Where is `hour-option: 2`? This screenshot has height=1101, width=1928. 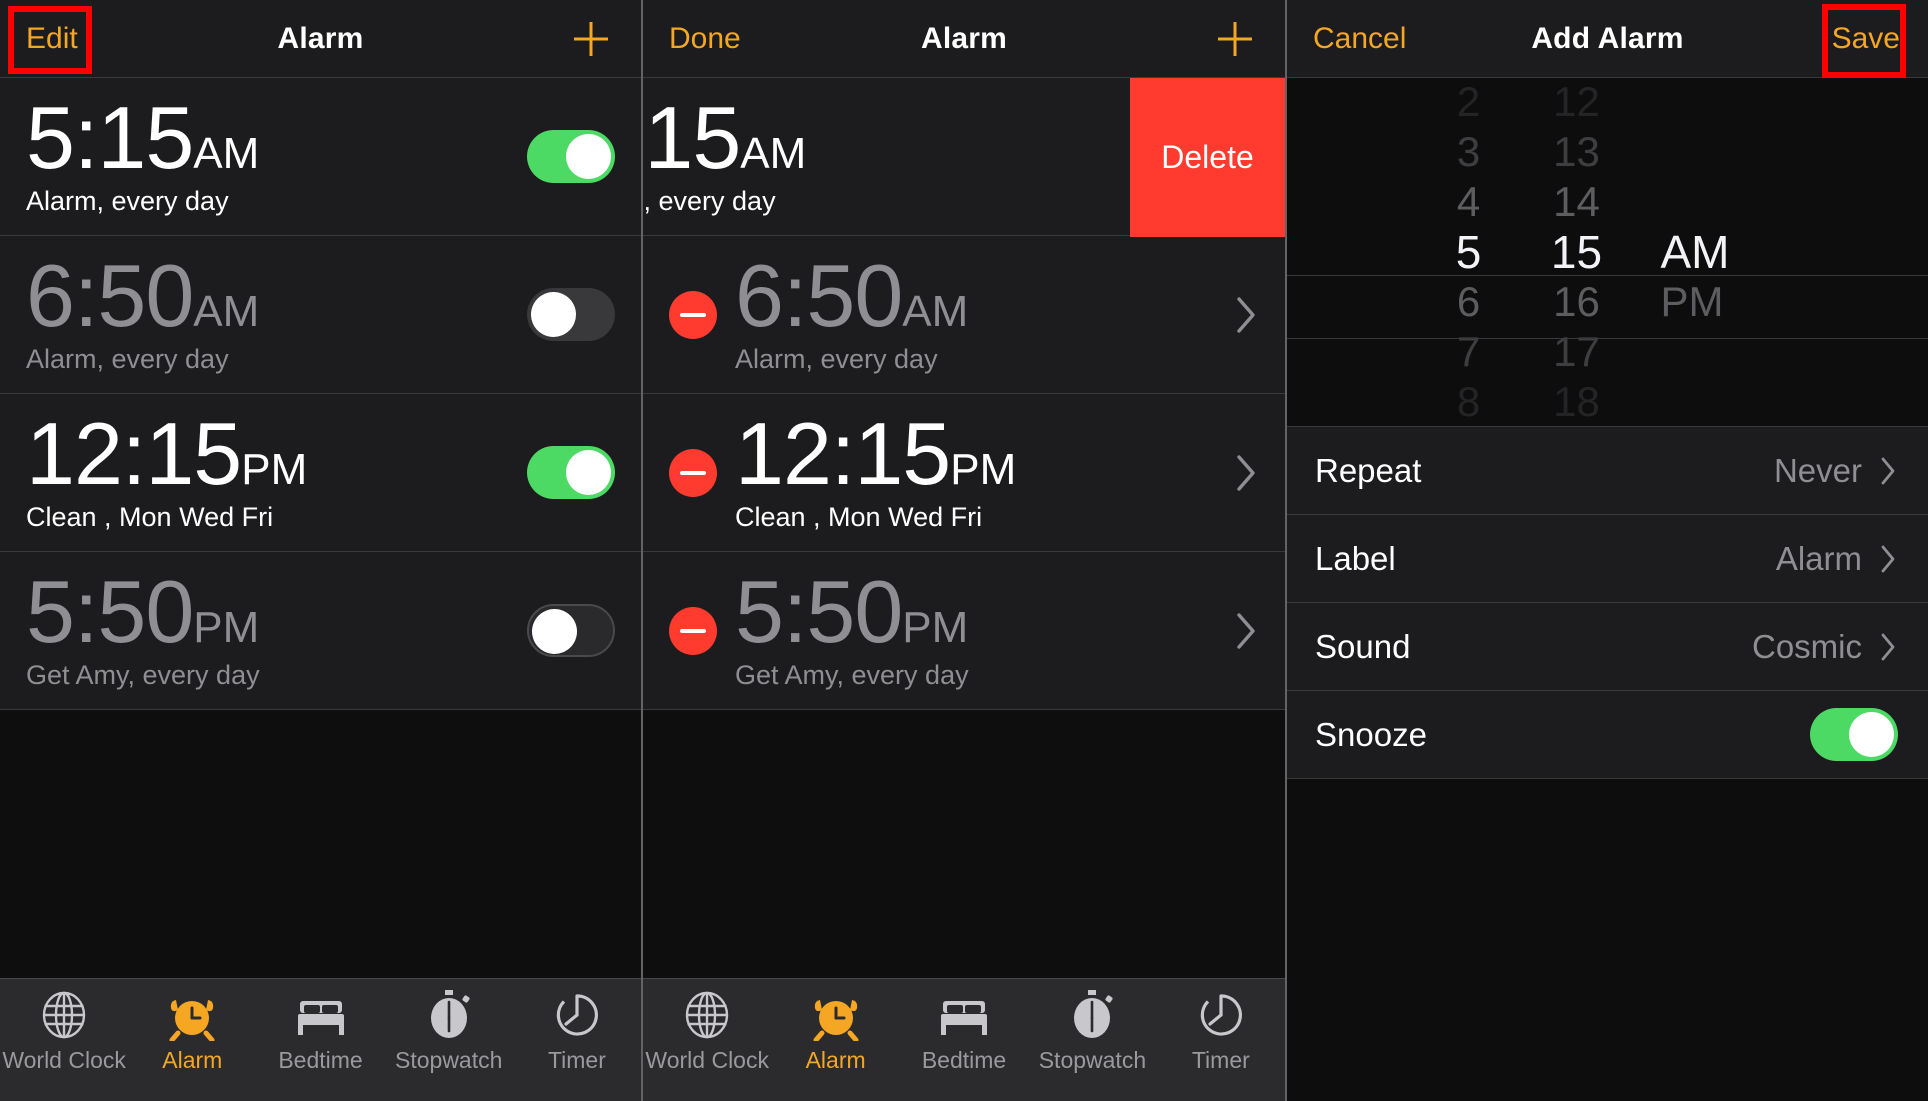 hour-option: 2 is located at coordinates (1468, 102).